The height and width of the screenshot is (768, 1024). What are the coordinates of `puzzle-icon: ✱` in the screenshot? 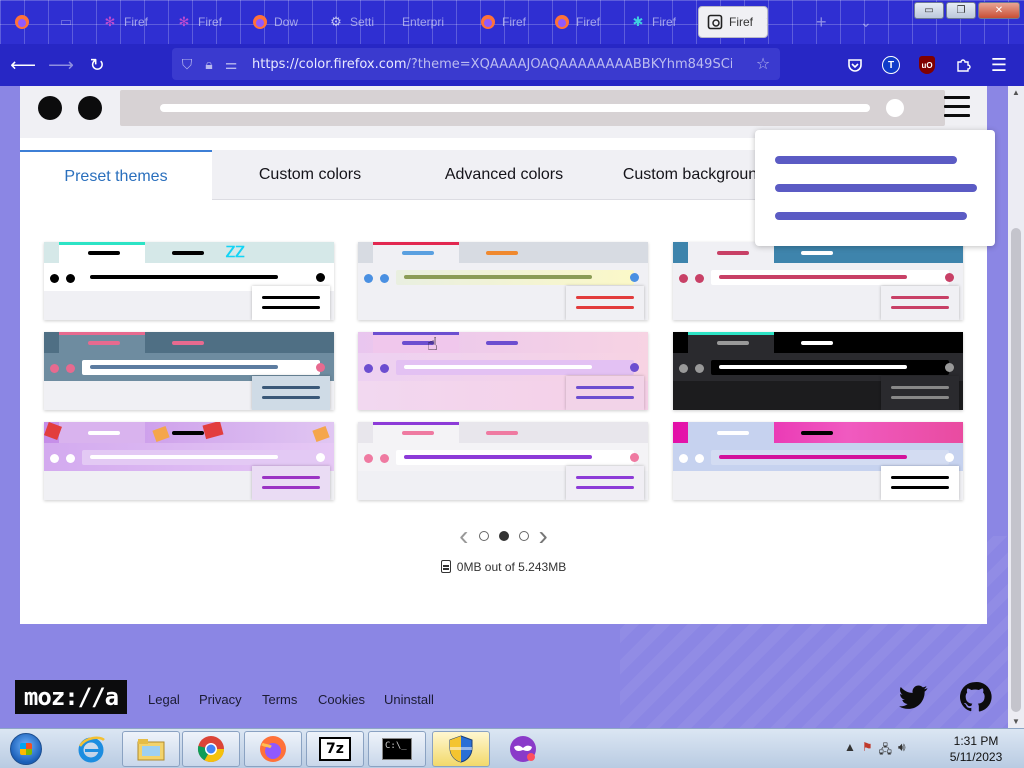 It's located at (638, 21).